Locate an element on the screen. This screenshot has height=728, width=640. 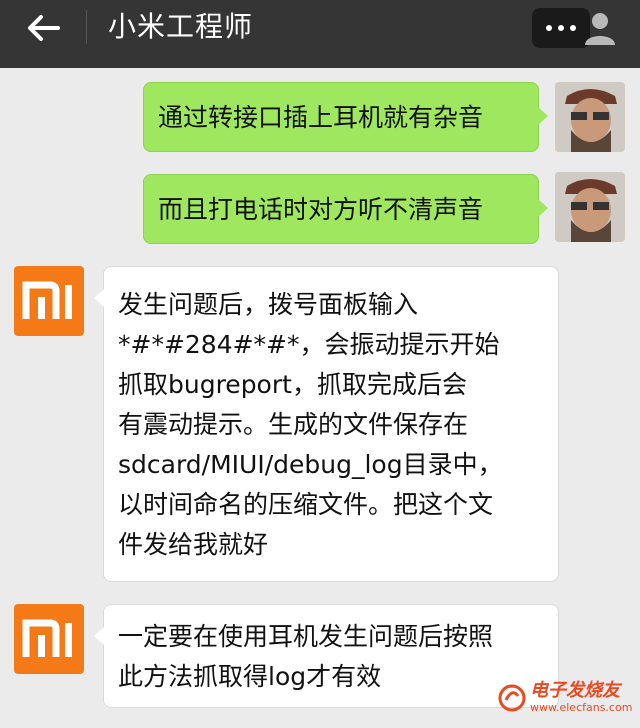
message-bubble-outgoing: 通过转接口插上耳机就有杂音 is located at coordinates (345, 117).